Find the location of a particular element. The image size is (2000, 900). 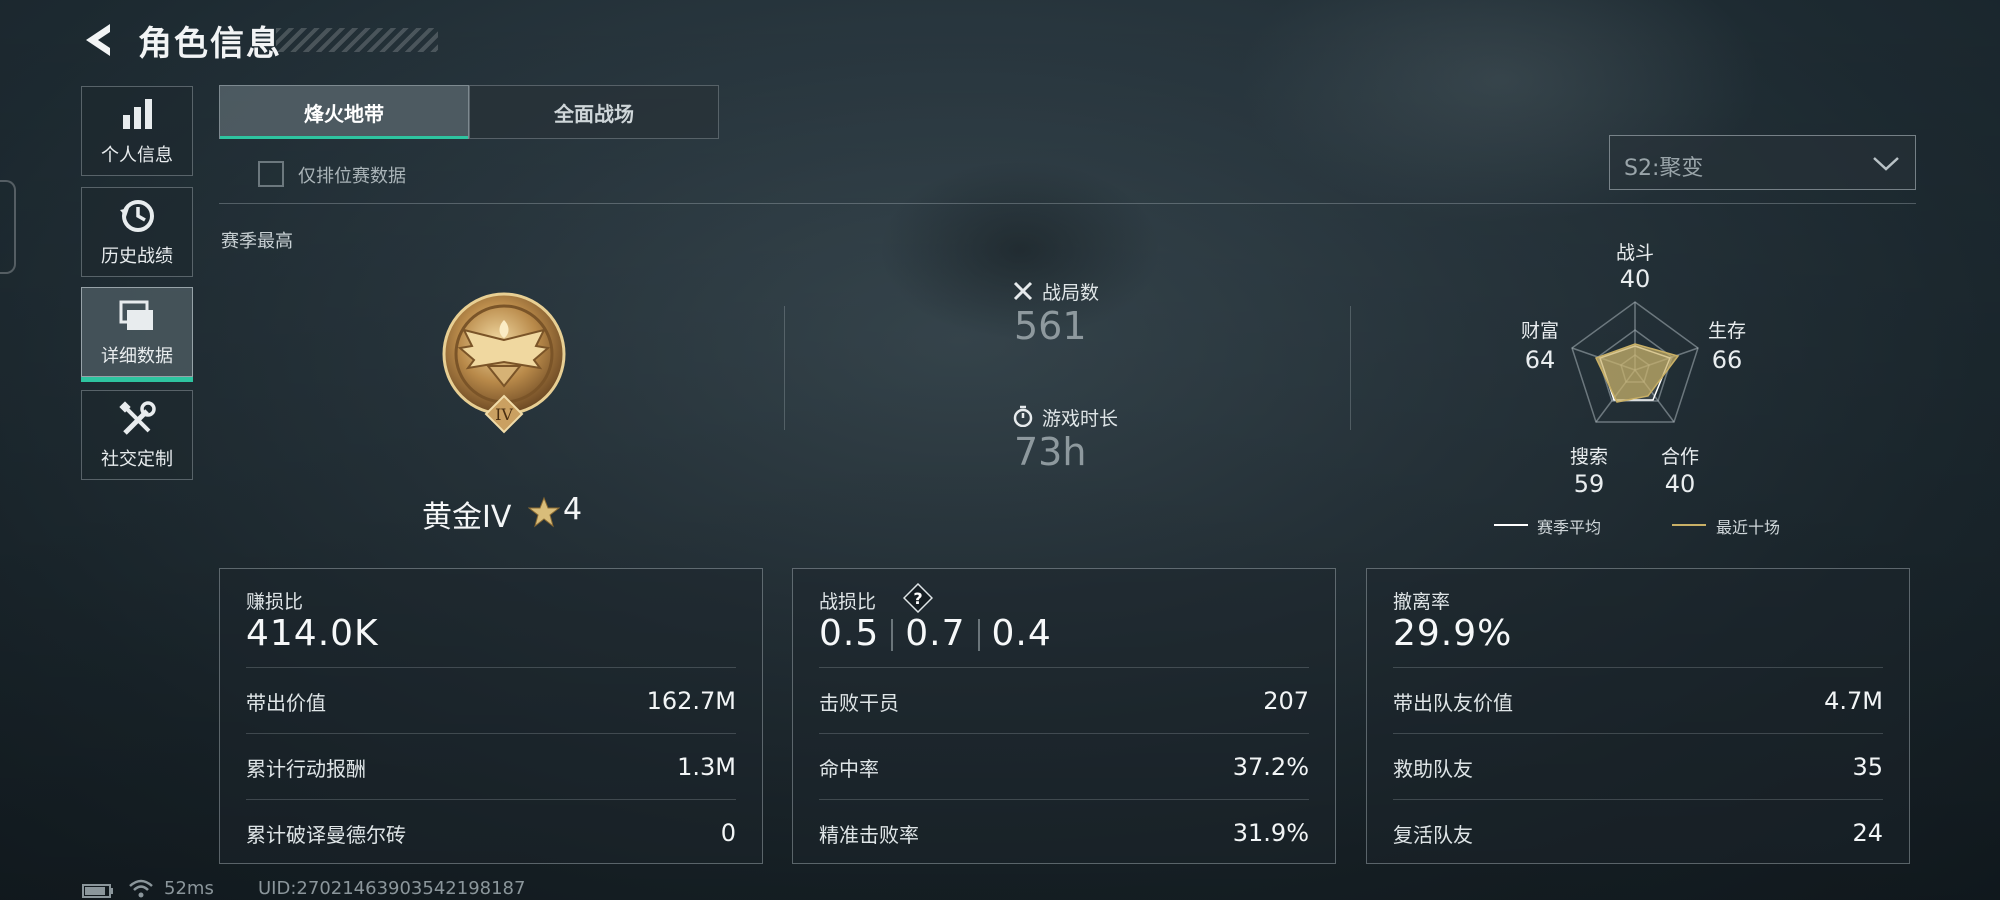

help-question-icon: ? is located at coordinates (918, 598).